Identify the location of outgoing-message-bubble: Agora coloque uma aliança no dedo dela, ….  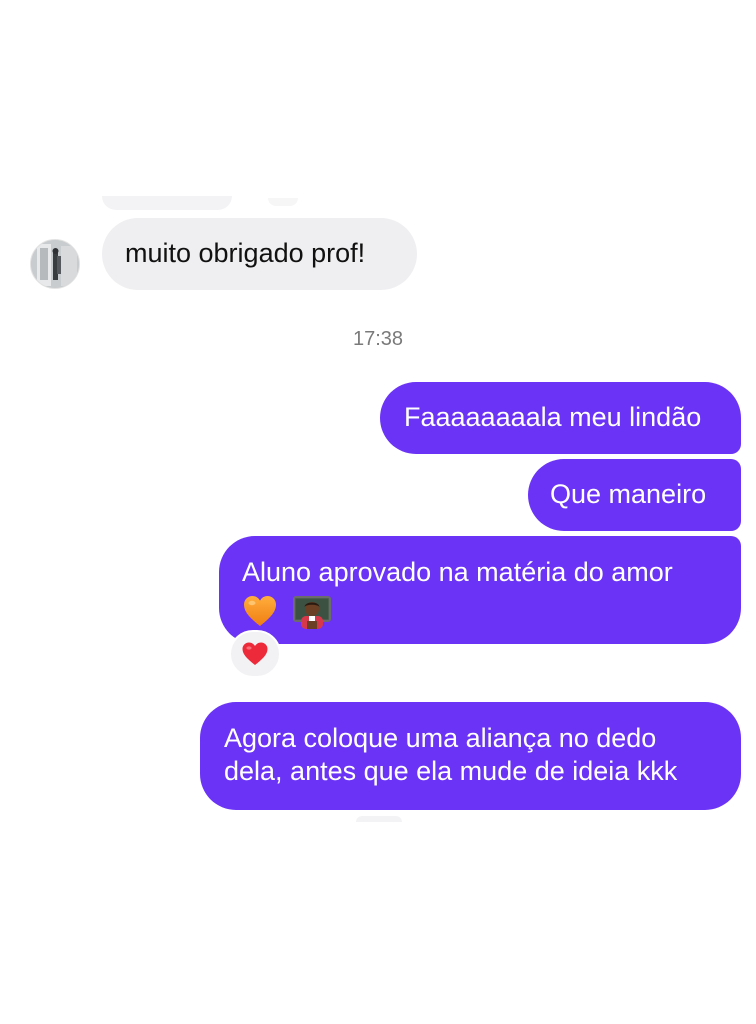
(470, 756).